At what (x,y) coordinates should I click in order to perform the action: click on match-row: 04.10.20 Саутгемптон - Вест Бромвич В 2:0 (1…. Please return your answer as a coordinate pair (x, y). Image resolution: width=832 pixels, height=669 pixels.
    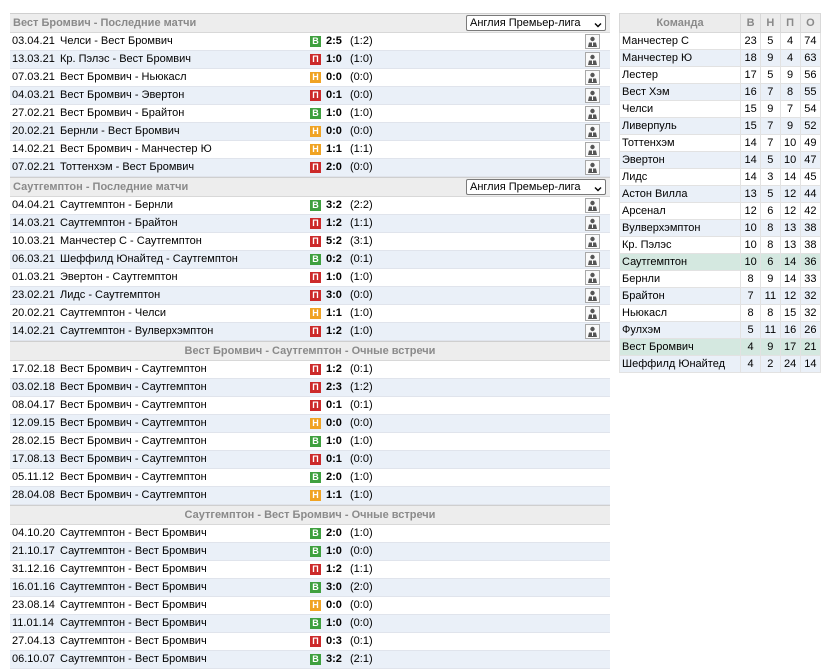
    Looking at the image, I should click on (310, 534).